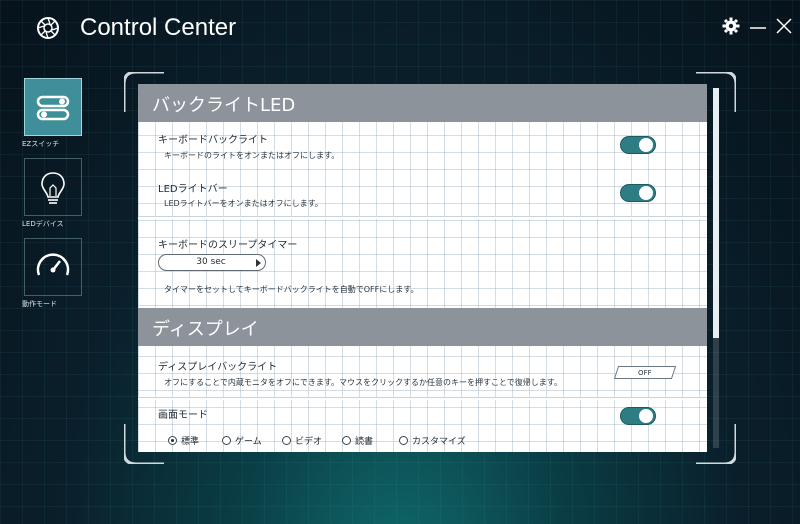 The height and width of the screenshot is (524, 800). I want to click on section-header-display: ディスプレイ, so click(422, 327).